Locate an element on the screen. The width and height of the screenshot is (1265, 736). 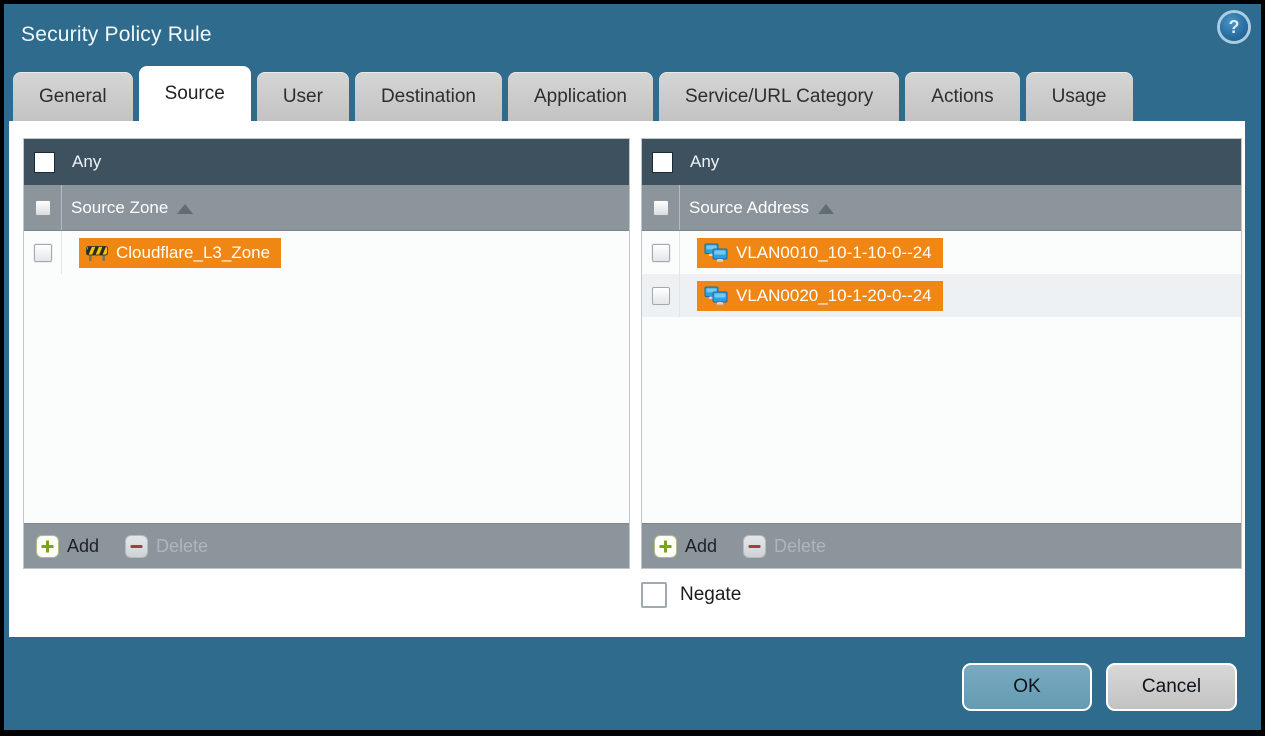
source-zone-any-label: Any is located at coordinates (87, 161).